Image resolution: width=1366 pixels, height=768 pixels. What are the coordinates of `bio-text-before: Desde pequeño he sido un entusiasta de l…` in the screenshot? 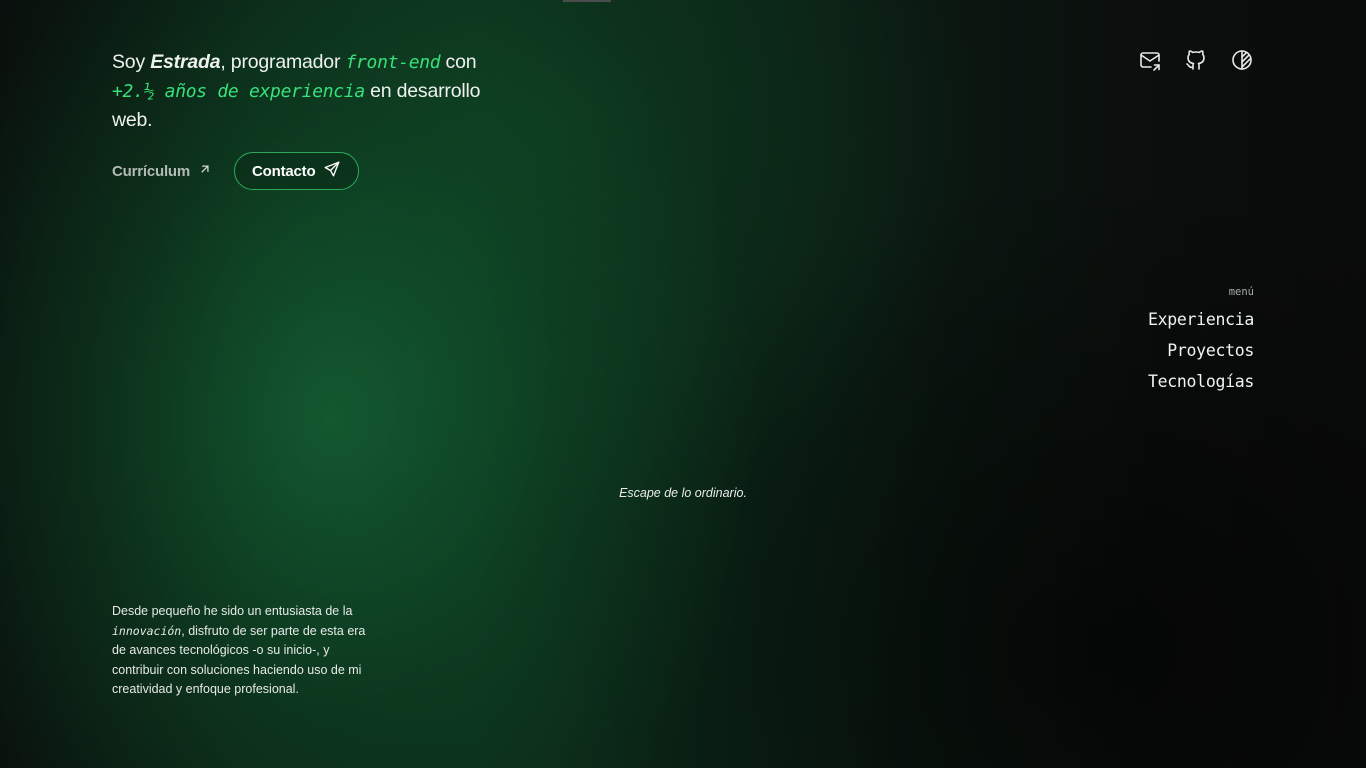 It's located at (232, 611).